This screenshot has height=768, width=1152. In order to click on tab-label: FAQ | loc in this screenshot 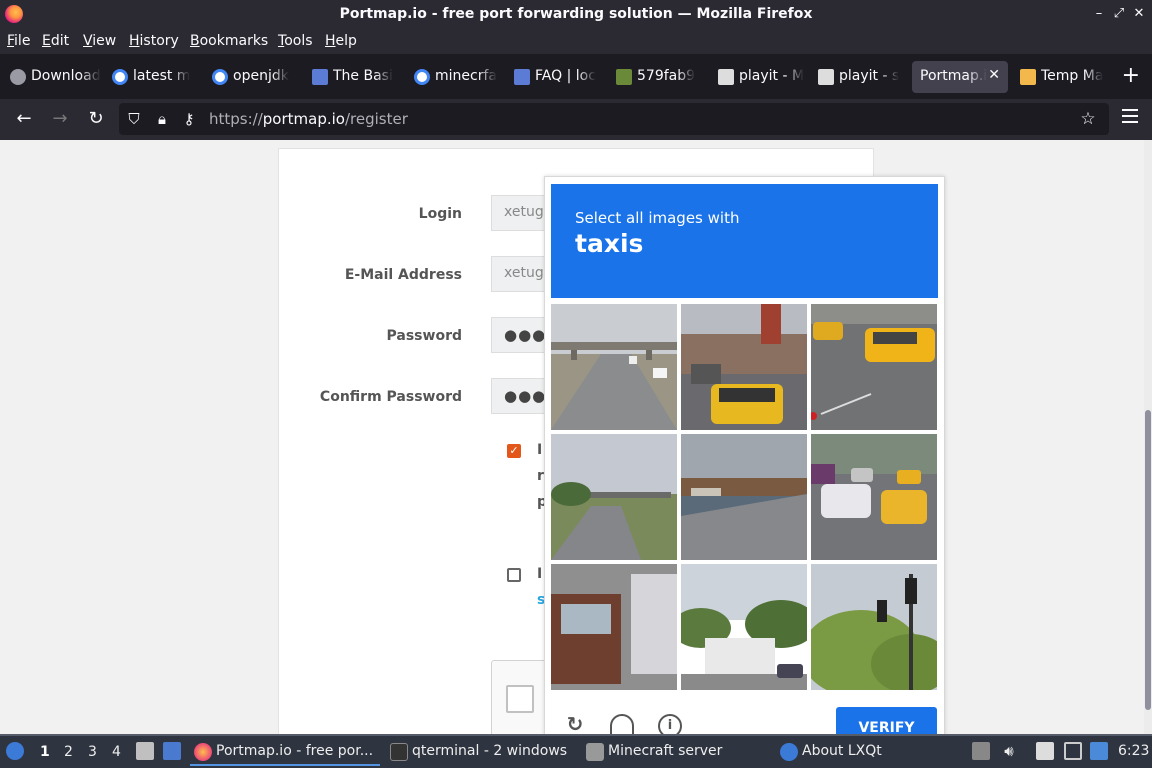, I will do `click(565, 76)`.